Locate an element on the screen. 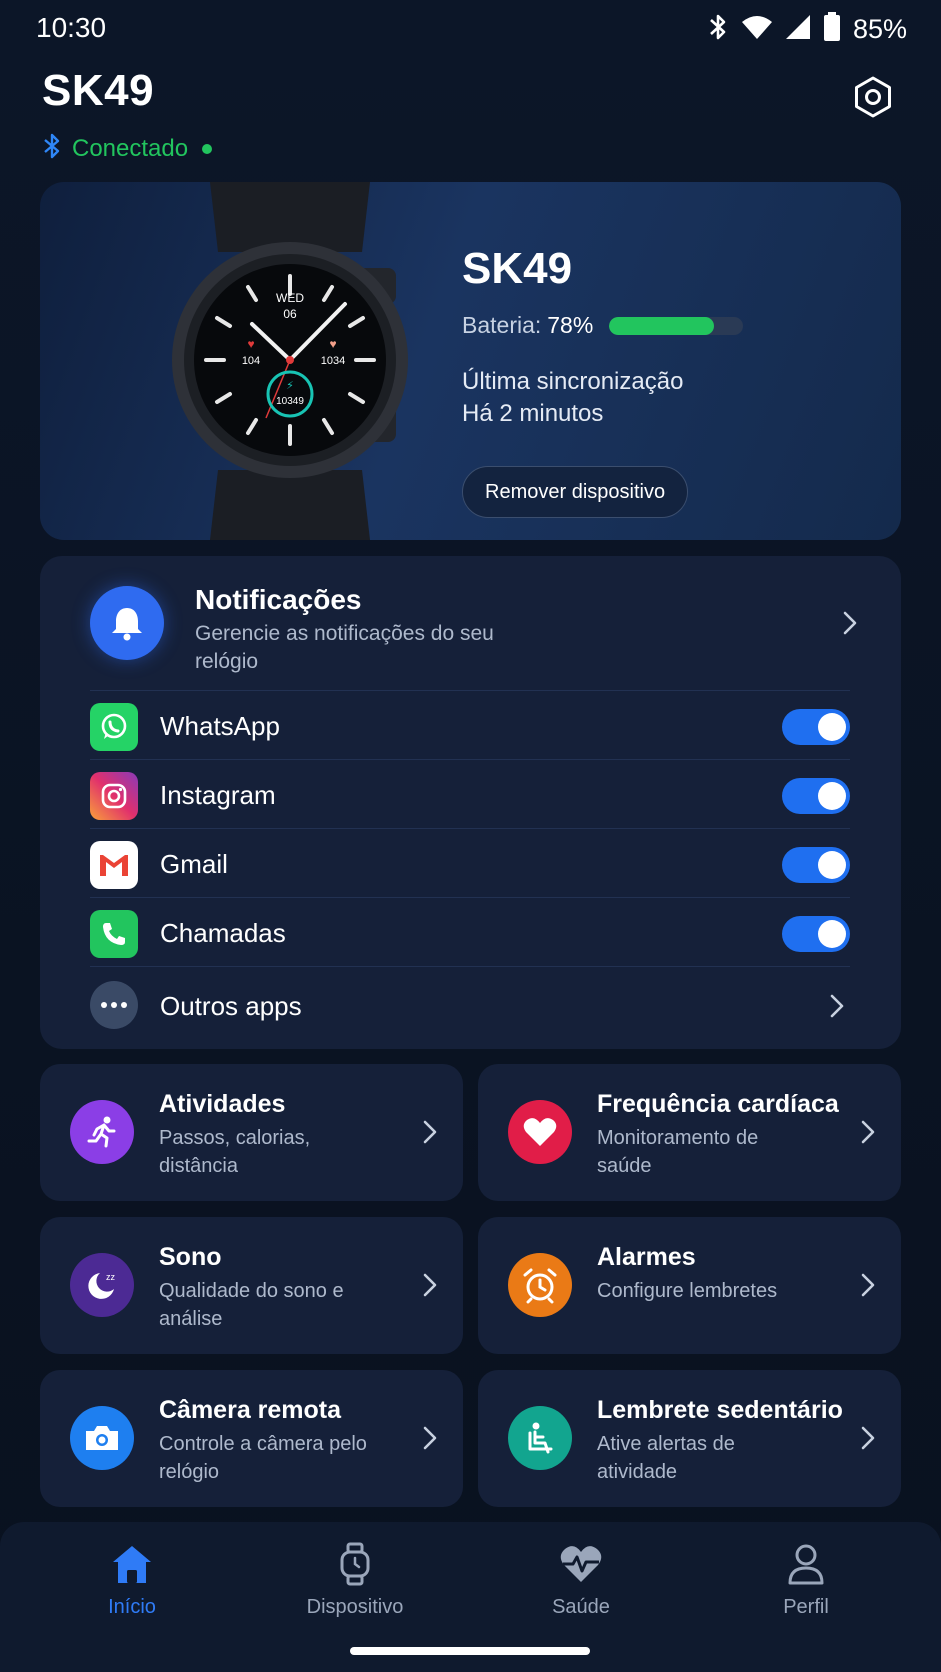 Image resolution: width=941 pixels, height=1672 pixels. instagram-icon is located at coordinates (114, 796).